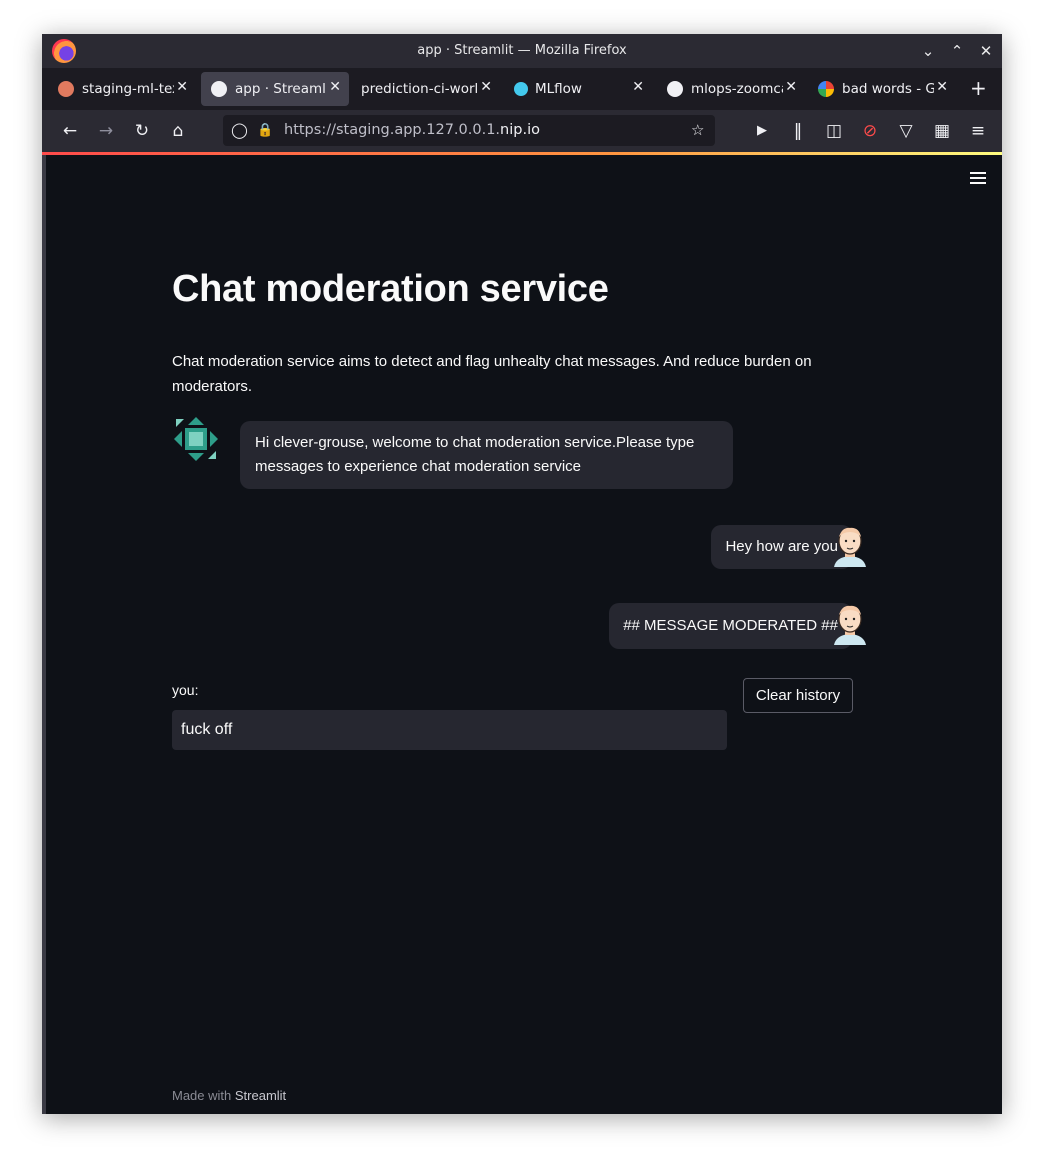  What do you see at coordinates (106, 131) in the screenshot?
I see `forward-arrow-icon: →` at bounding box center [106, 131].